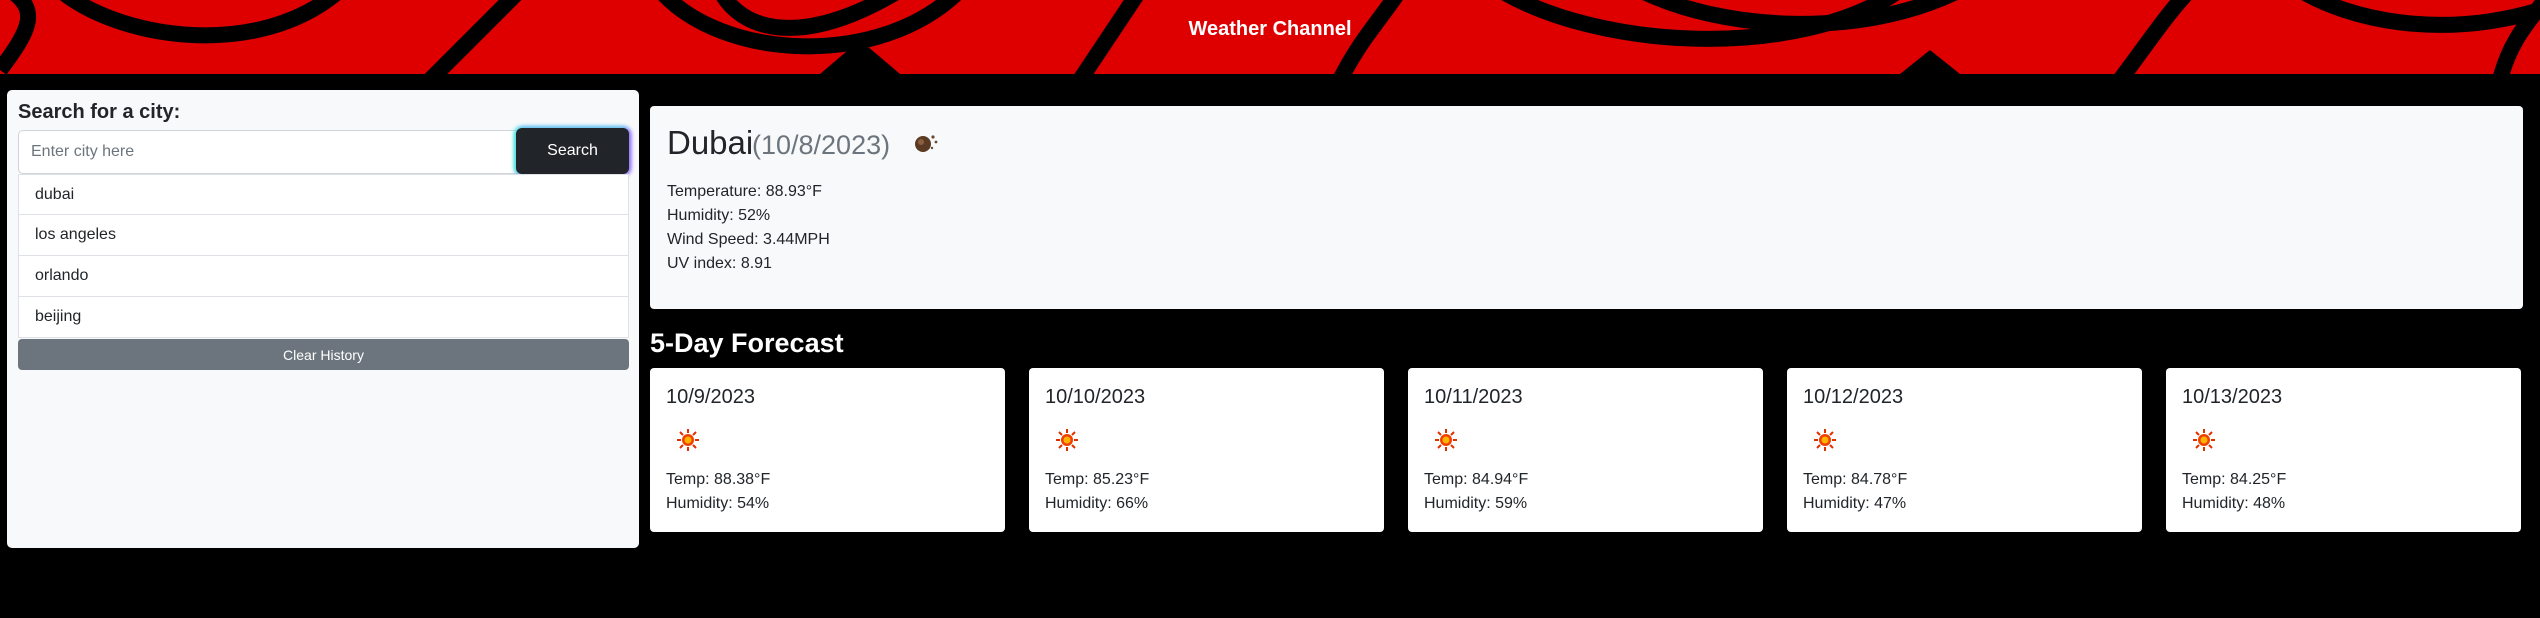  I want to click on forecast-temp: Temp: 85.23°F, so click(1097, 479).